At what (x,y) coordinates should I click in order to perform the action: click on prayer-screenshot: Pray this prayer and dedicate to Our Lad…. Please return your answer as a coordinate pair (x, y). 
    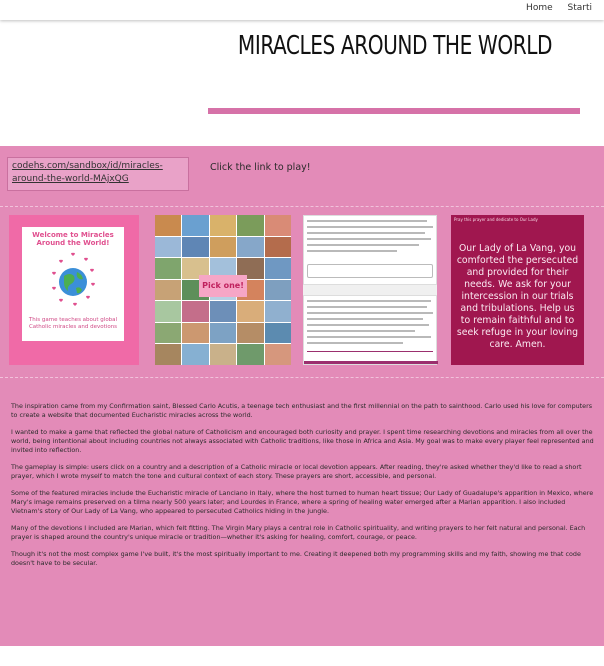
    Looking at the image, I should click on (517, 290).